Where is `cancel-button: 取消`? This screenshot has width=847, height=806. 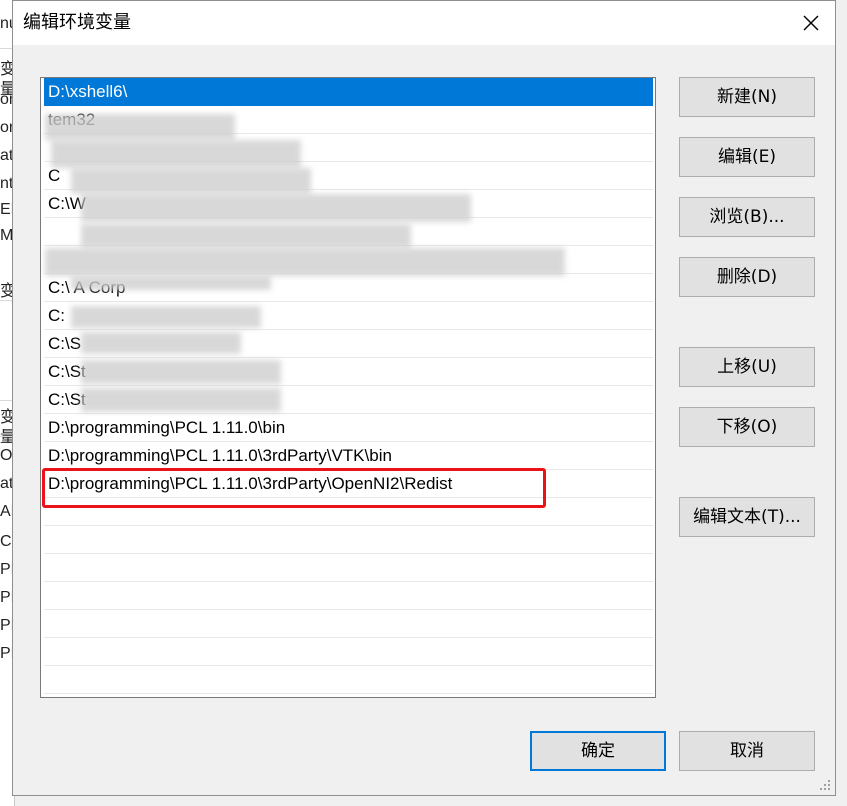 cancel-button: 取消 is located at coordinates (747, 751).